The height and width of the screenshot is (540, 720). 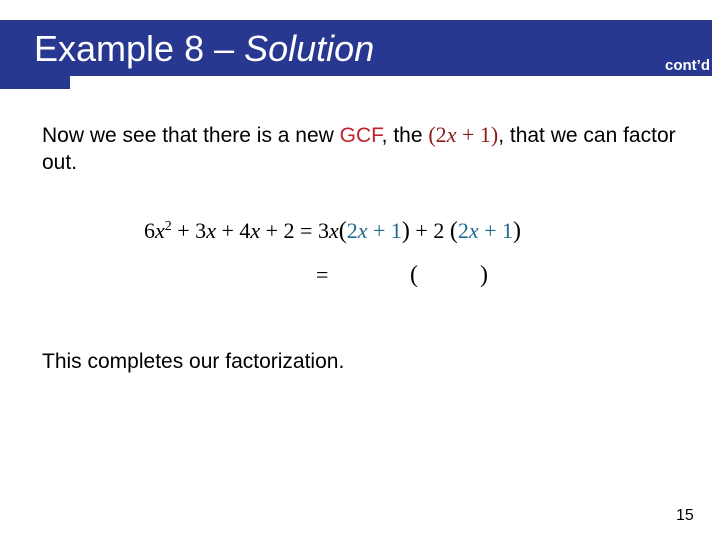 I want to click on equation-line-2-equals: =, so click(x=322, y=274).